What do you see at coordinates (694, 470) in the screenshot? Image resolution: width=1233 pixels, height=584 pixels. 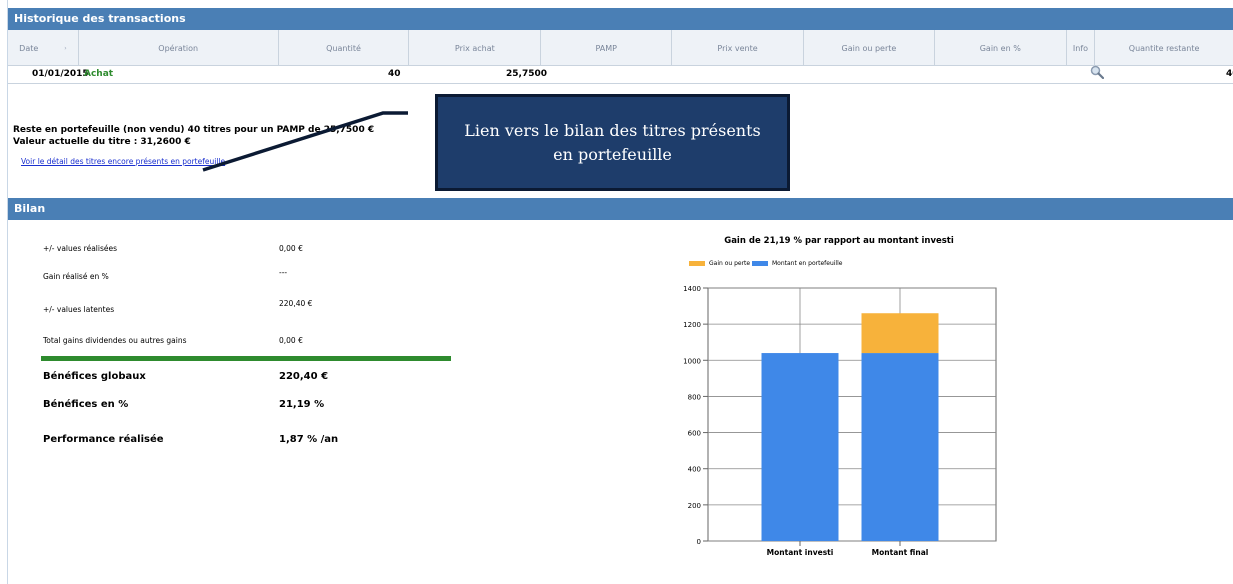 I see `y-tick-label: 400` at bounding box center [694, 470].